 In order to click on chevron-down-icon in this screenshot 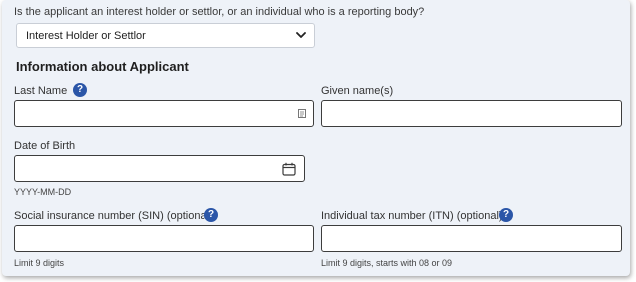, I will do `click(301, 35)`.